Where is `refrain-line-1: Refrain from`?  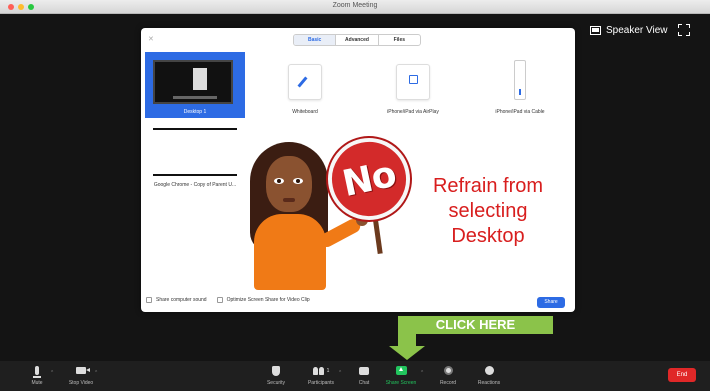 refrain-line-1: Refrain from is located at coordinates (488, 186).